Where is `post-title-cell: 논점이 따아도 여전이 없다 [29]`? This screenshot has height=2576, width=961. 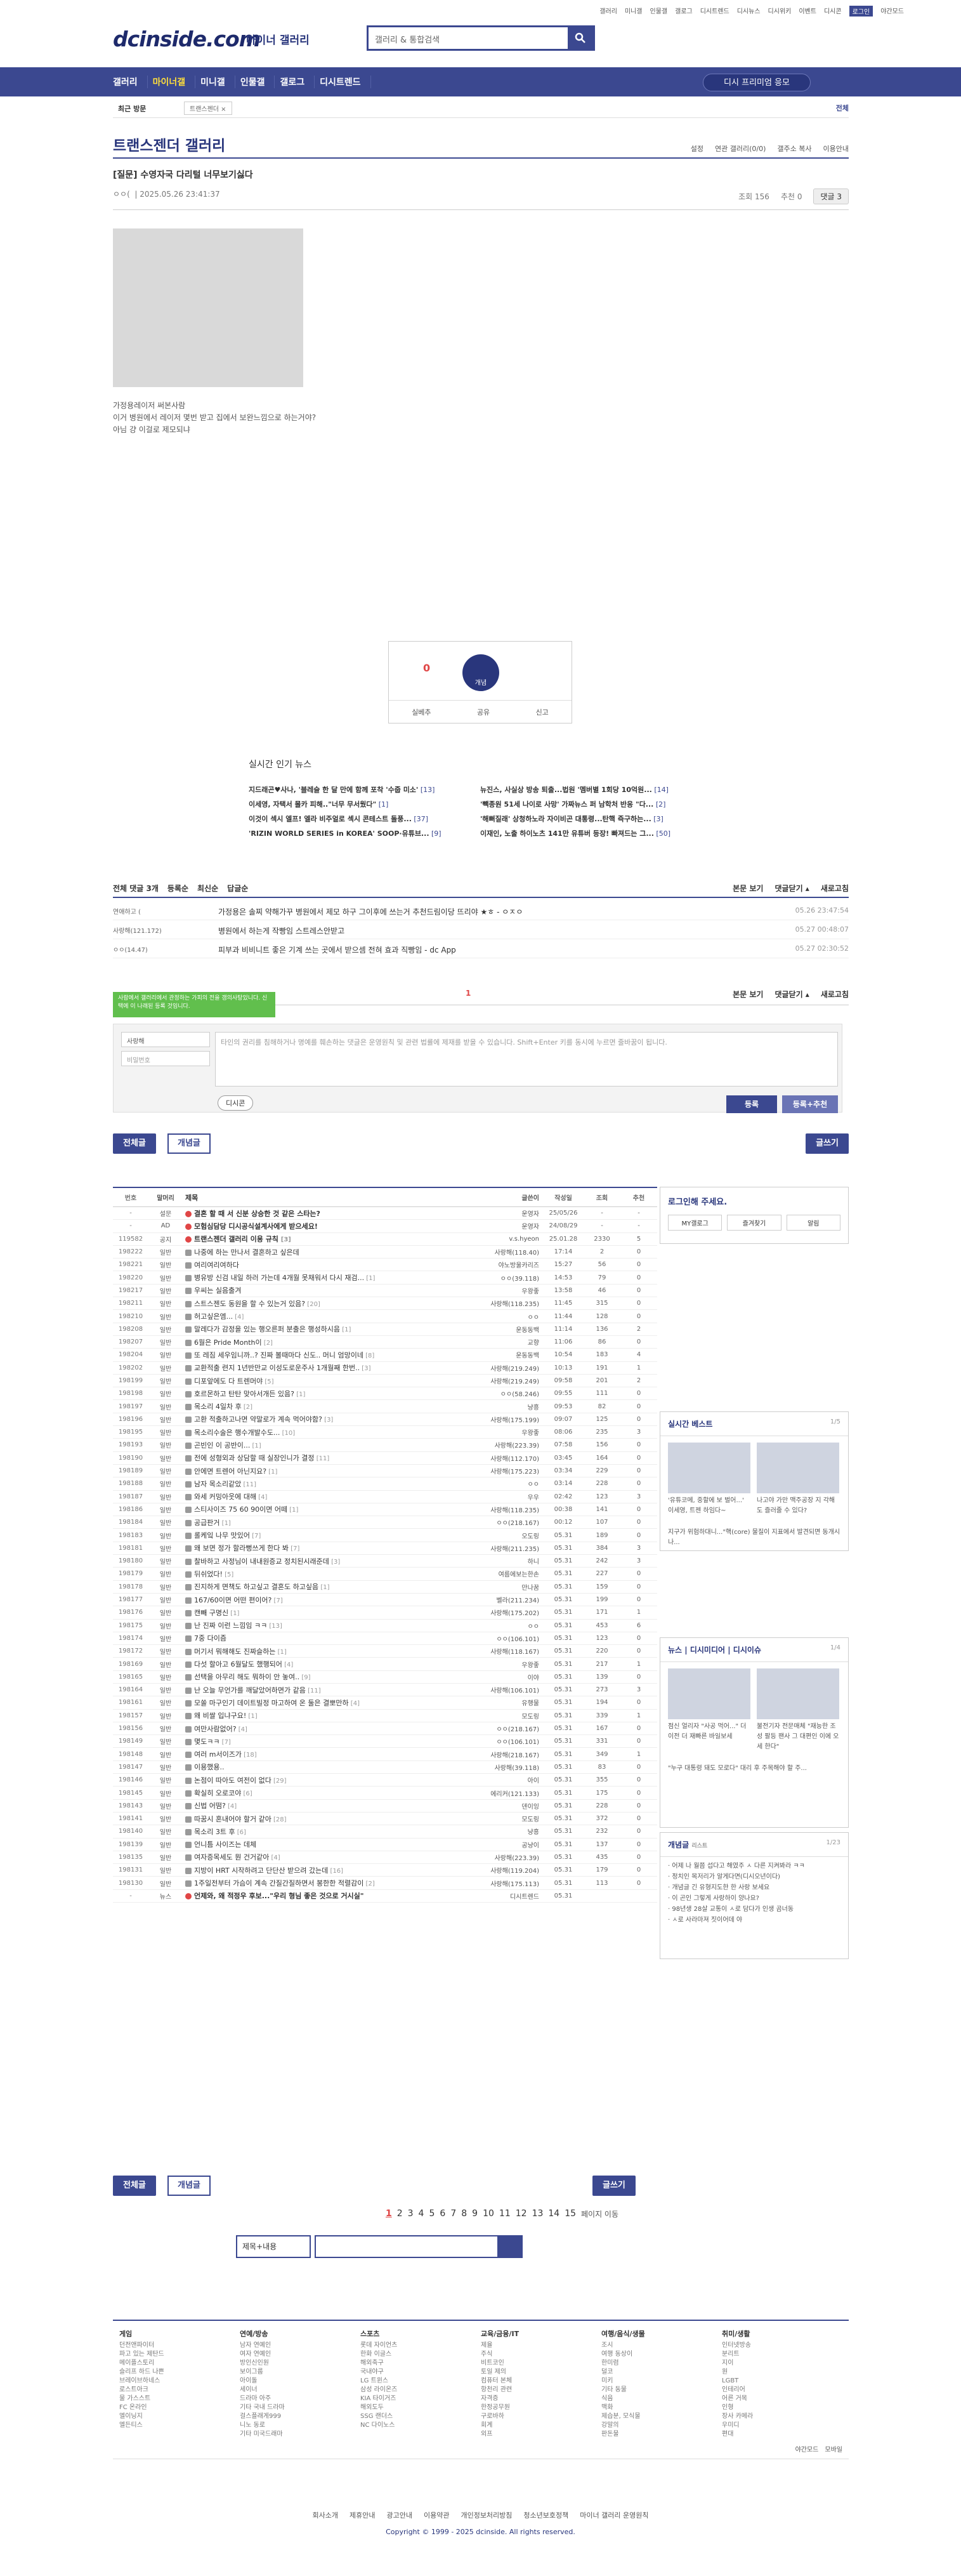 post-title-cell: 논점이 따아도 여전이 없다 [29] is located at coordinates (325, 1780).